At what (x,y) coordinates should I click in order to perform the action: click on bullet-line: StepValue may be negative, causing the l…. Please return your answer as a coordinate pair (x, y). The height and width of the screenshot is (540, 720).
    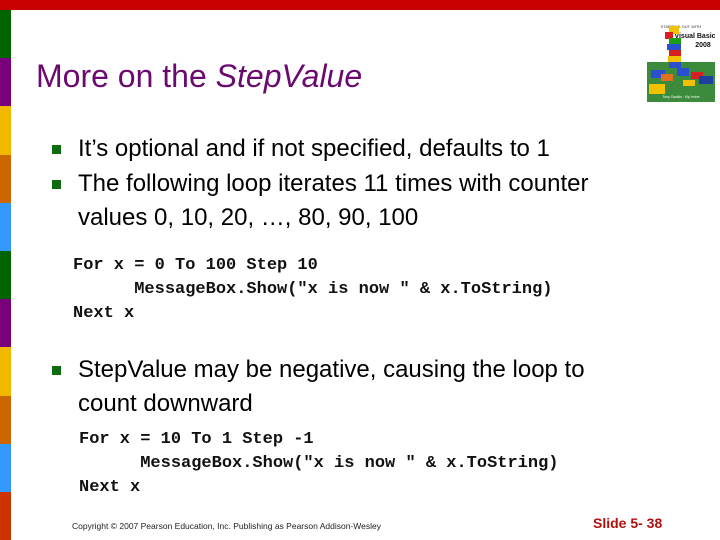
    Looking at the image, I should click on (331, 369).